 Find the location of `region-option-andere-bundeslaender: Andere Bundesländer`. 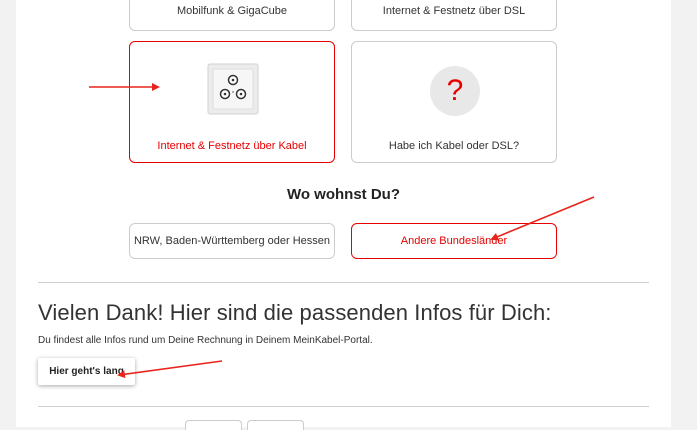

region-option-andere-bundeslaender: Andere Bundesländer is located at coordinates (454, 241).